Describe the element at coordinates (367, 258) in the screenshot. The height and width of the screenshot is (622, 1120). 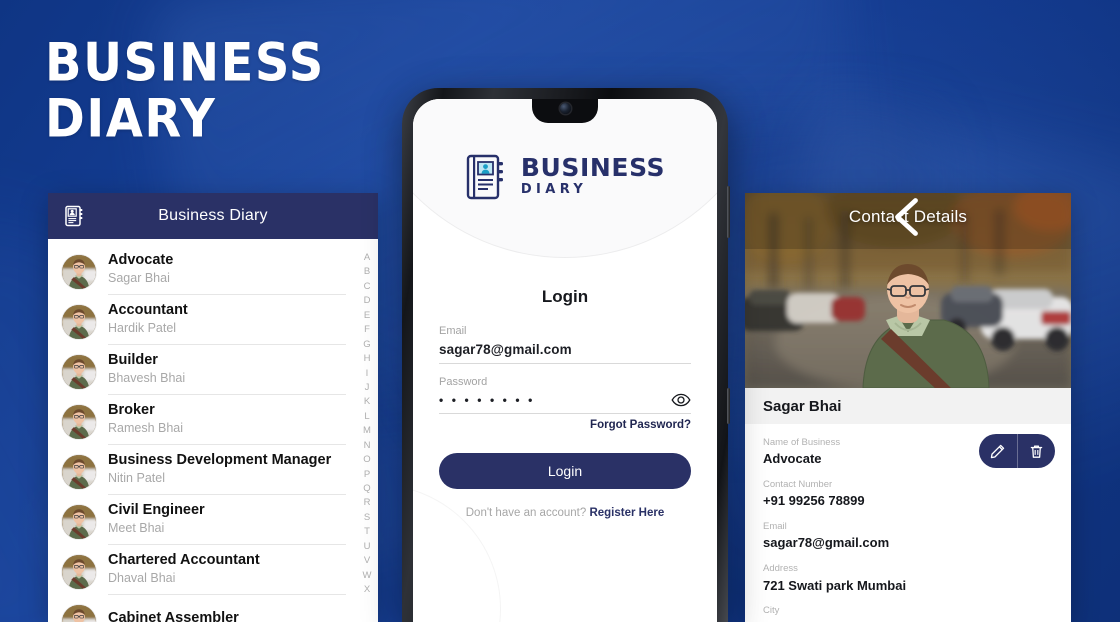
I see `alphabet-index-letter: A` at that location.